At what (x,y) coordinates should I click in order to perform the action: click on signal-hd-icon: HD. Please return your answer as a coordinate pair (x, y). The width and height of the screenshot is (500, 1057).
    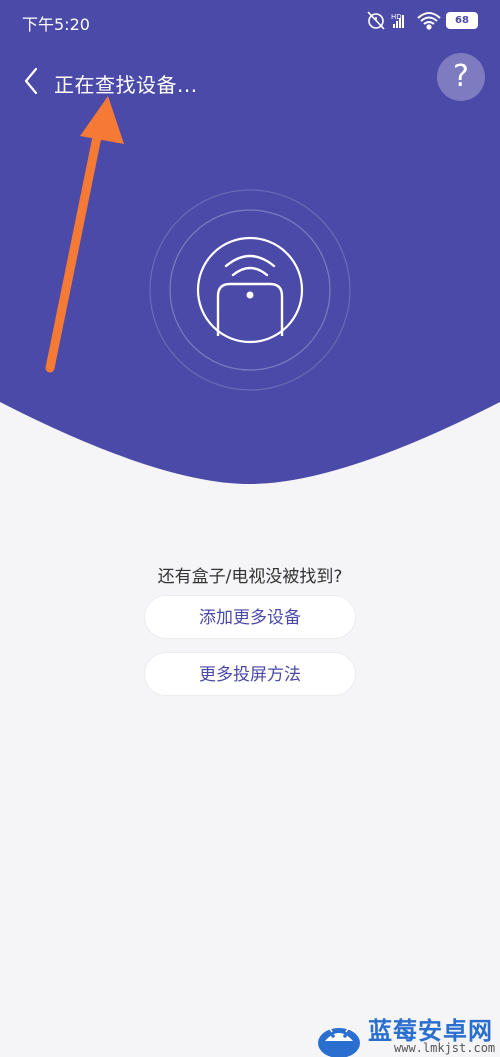
    Looking at the image, I should click on (397, 20).